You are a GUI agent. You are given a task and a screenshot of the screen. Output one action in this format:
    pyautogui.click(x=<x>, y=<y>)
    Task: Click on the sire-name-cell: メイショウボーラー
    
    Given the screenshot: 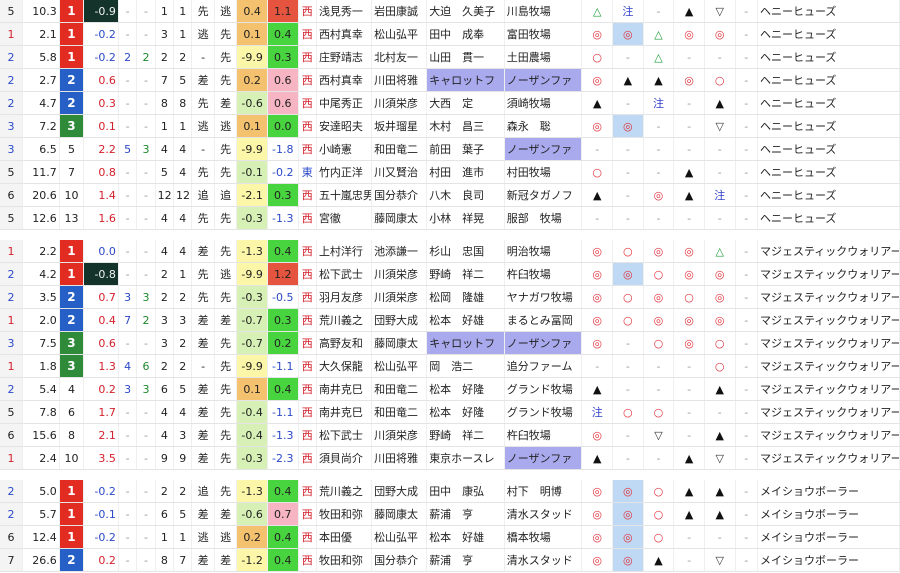 What is the action you would take?
    pyautogui.click(x=828, y=537)
    